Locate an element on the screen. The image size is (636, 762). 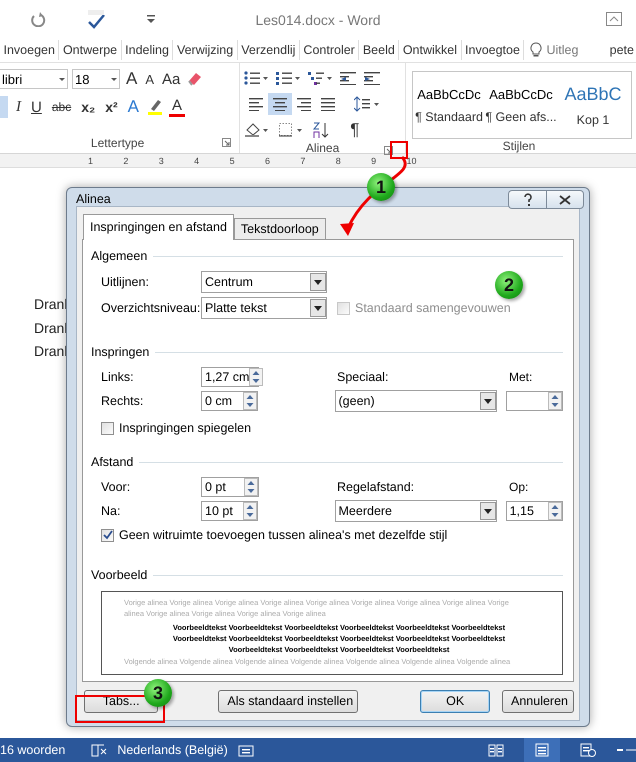
format-button: x₂ is located at coordinates (88, 107).